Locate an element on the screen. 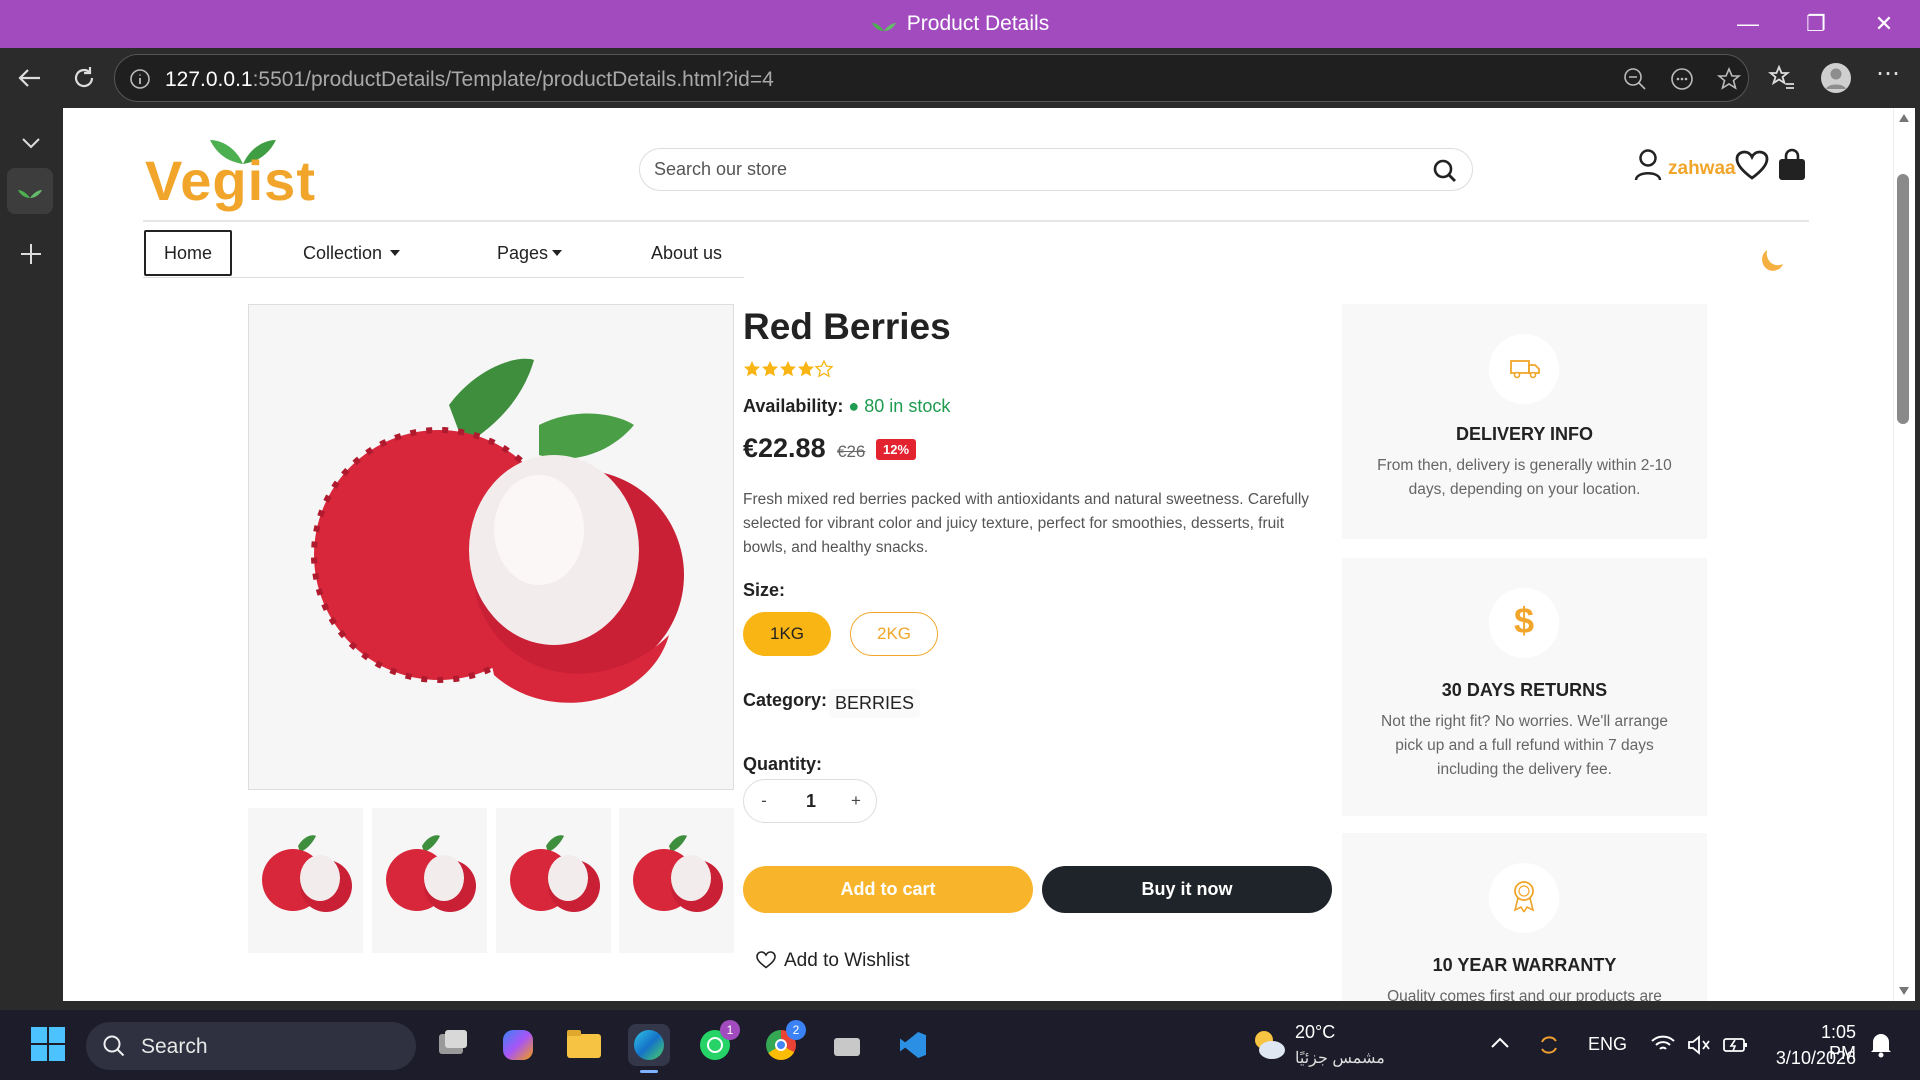  card-title: DELIVERY INFO is located at coordinates (1524, 434).